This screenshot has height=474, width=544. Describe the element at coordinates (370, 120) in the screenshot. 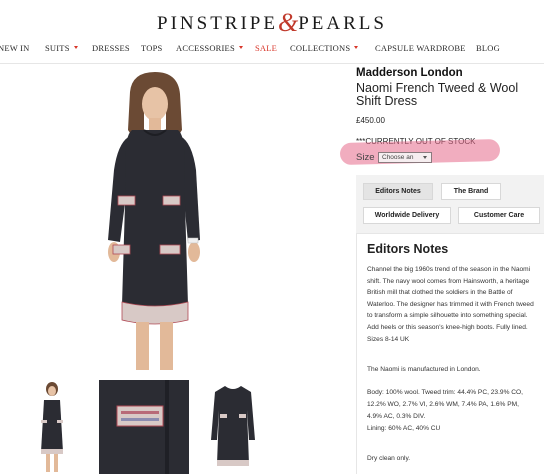

I see `product-price: £450.00` at that location.